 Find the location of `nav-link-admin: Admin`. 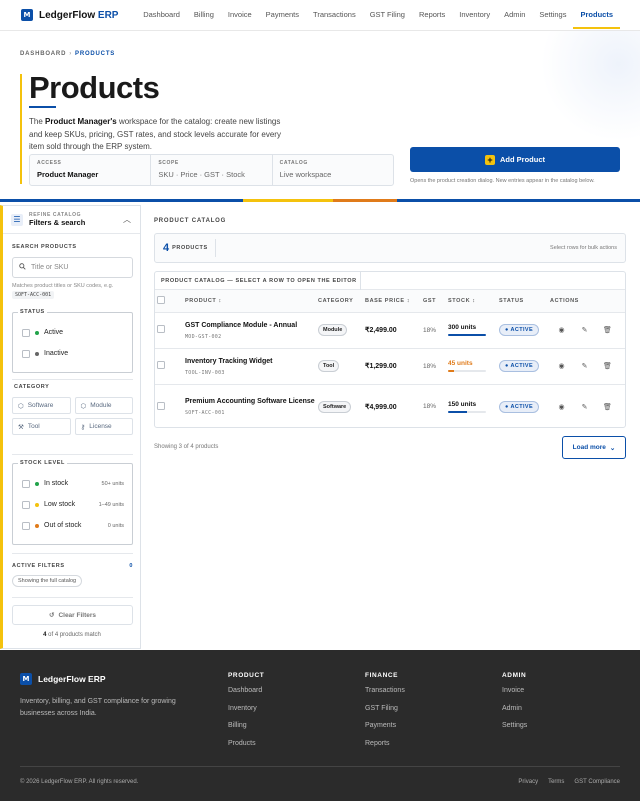

nav-link-admin: Admin is located at coordinates (514, 15).